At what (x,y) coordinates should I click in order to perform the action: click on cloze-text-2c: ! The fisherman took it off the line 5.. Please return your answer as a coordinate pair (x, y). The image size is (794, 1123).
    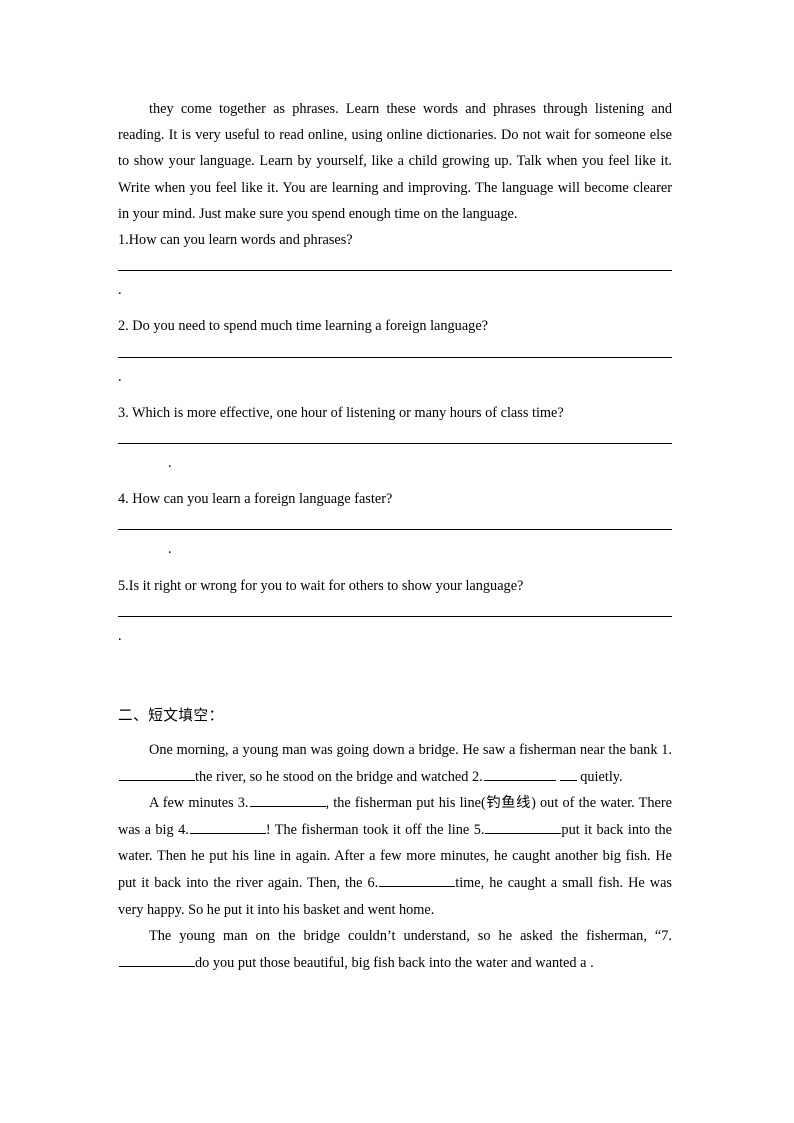
    Looking at the image, I should click on (375, 829).